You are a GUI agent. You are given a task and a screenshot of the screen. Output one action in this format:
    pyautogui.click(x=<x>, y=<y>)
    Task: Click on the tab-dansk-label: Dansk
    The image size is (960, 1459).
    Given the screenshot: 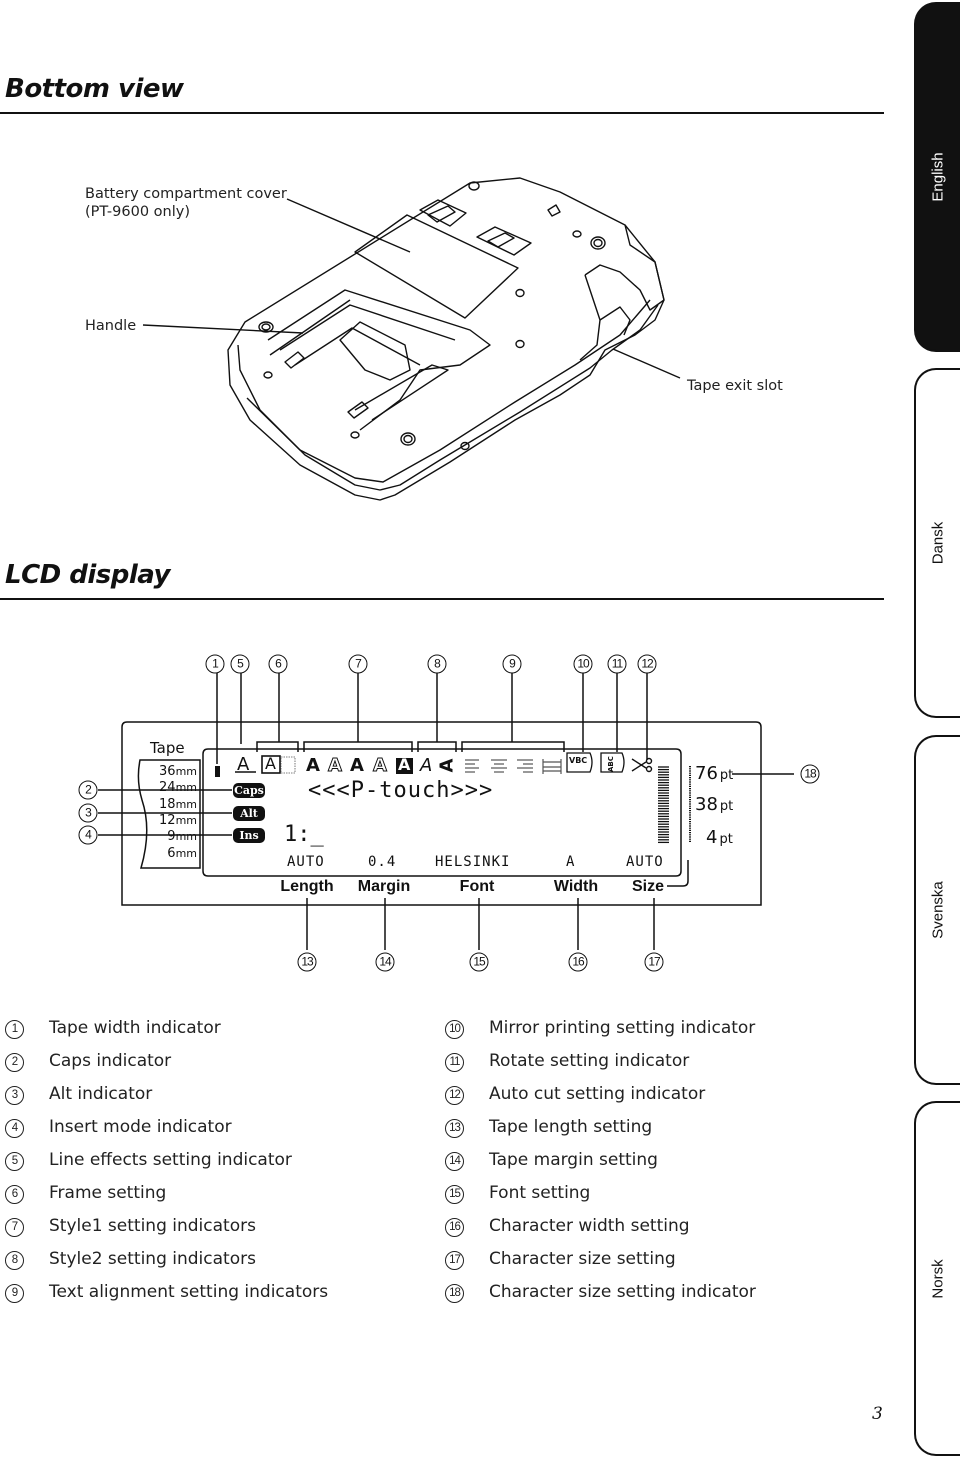 What is the action you would take?
    pyautogui.click(x=938, y=543)
    